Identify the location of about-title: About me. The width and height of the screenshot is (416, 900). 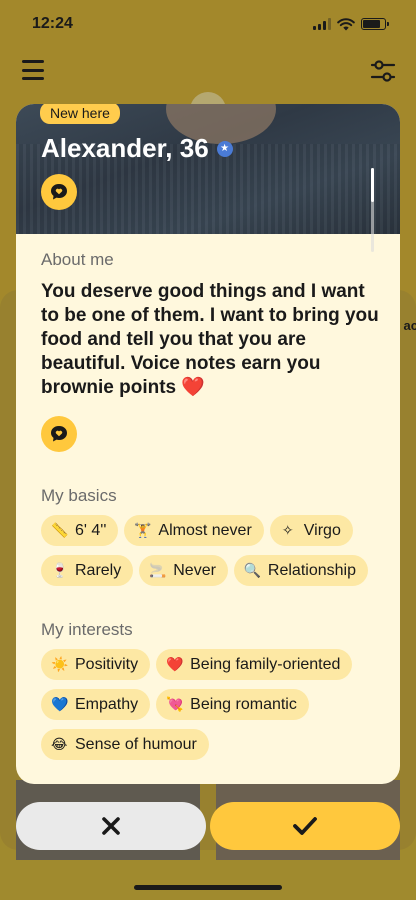
(77, 259).